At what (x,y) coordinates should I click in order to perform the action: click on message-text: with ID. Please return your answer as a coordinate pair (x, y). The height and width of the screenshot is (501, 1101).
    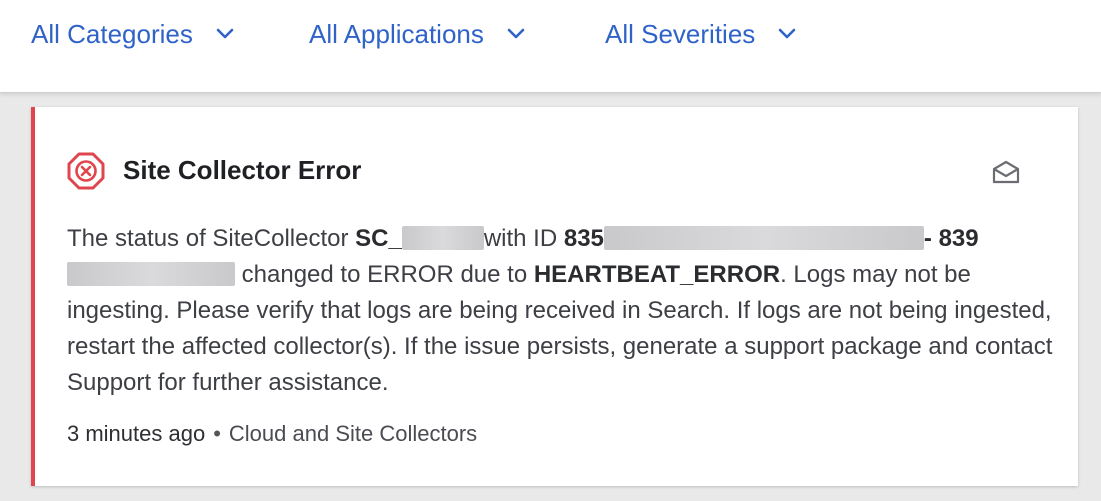
    Looking at the image, I should click on (523, 238).